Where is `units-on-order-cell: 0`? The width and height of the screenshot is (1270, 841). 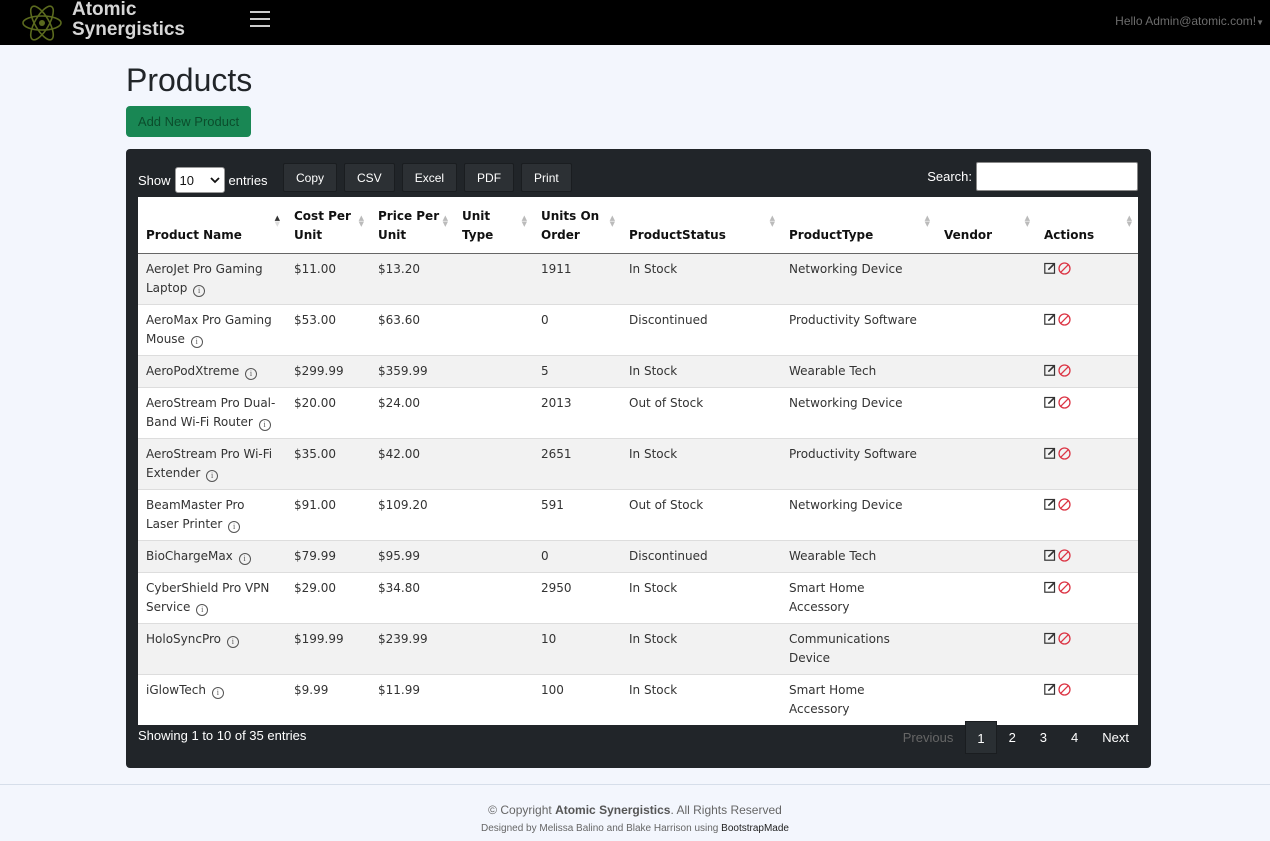 units-on-order-cell: 0 is located at coordinates (577, 555).